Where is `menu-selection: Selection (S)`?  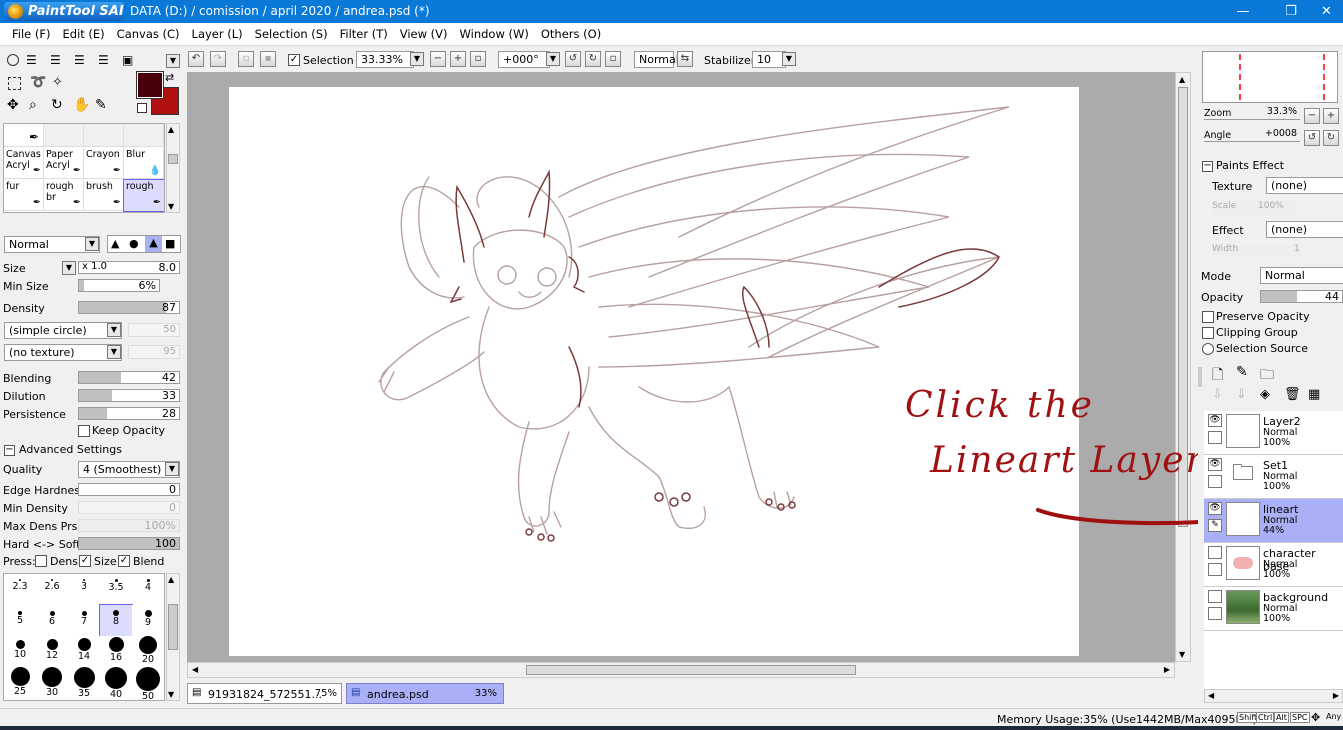
menu-selection: Selection (S) is located at coordinates (291, 34).